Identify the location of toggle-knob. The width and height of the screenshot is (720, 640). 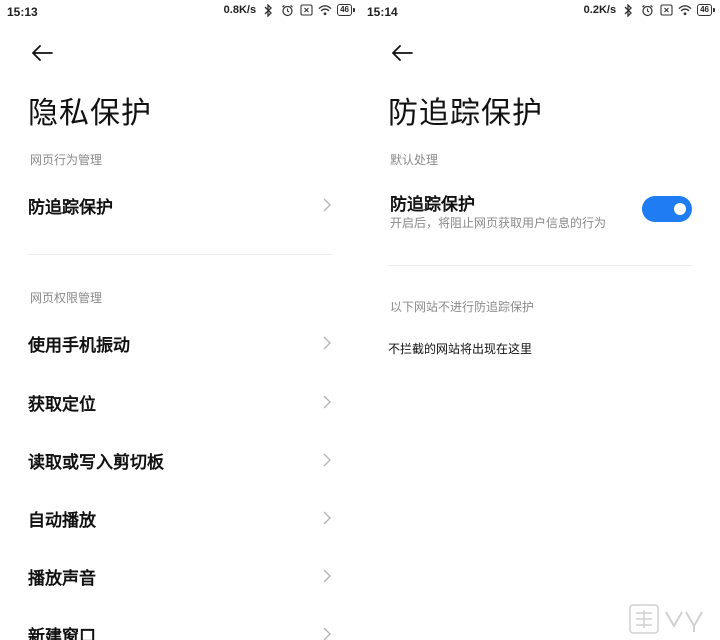
(680, 209).